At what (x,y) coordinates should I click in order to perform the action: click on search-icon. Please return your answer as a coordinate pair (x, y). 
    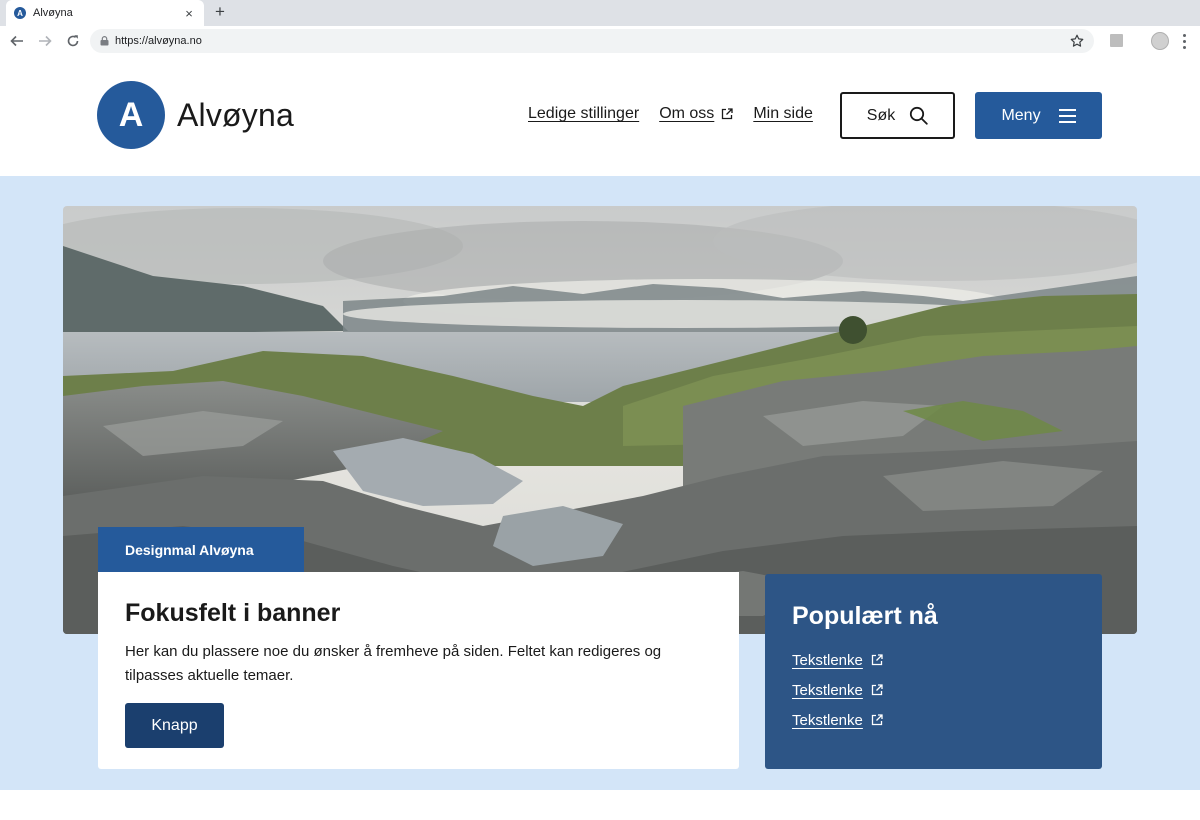
    Looking at the image, I should click on (919, 115).